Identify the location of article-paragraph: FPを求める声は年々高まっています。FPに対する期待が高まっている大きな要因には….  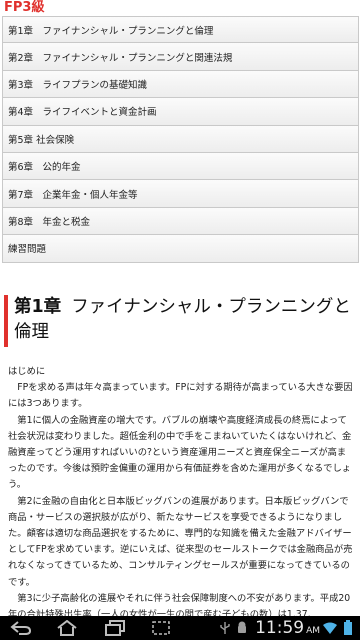
(180, 396).